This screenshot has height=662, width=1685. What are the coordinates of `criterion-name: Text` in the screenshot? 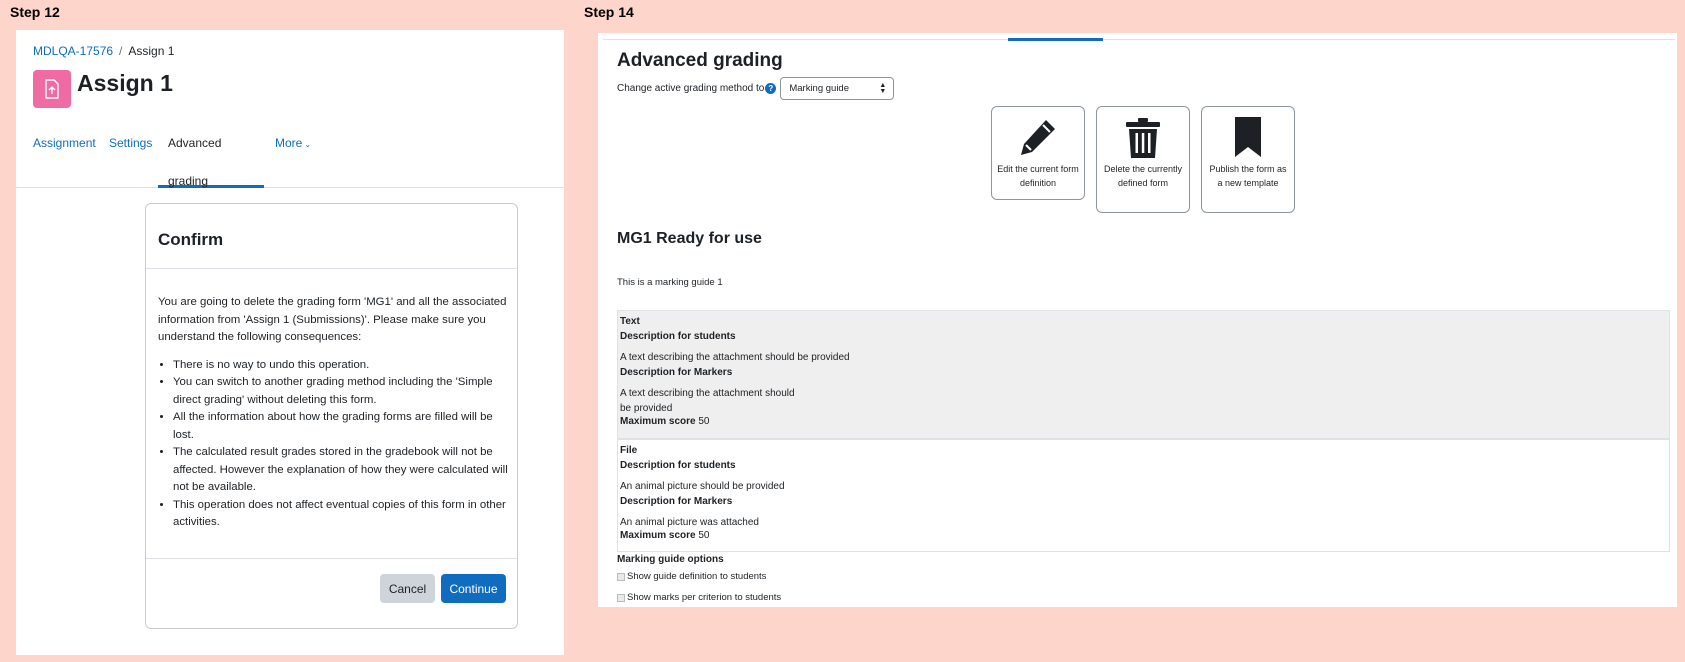 It's located at (630, 321).